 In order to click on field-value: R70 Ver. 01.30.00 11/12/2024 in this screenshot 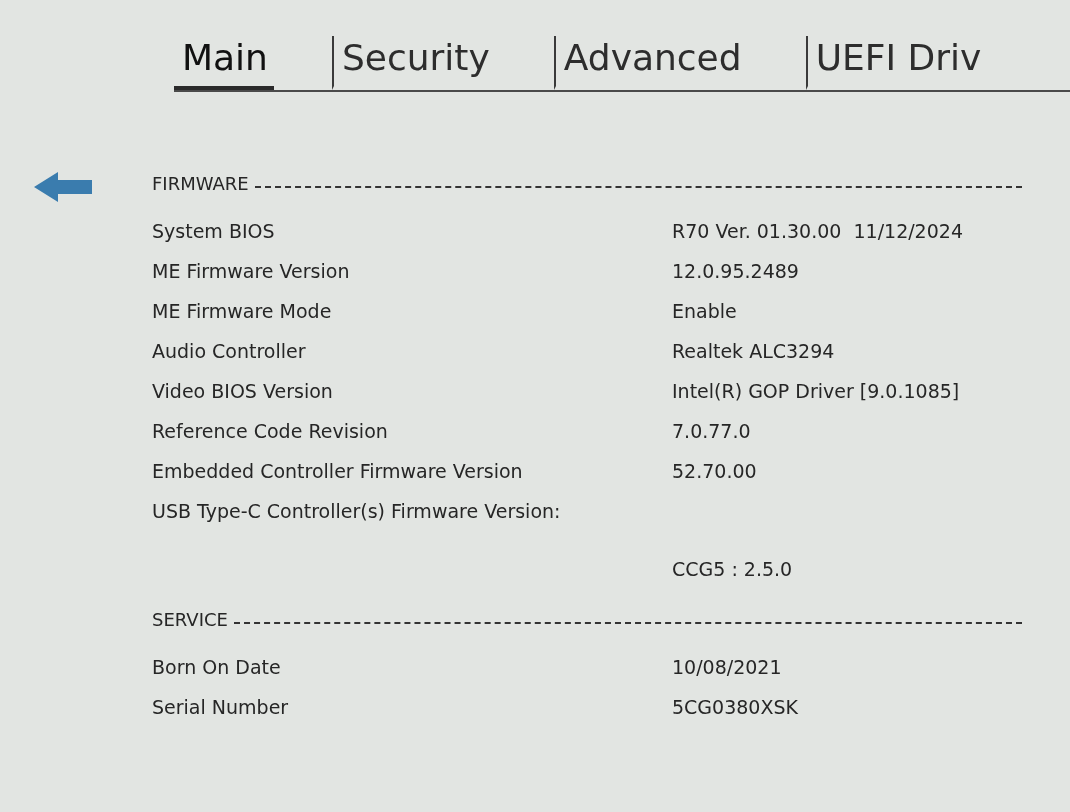, I will do `click(817, 231)`.